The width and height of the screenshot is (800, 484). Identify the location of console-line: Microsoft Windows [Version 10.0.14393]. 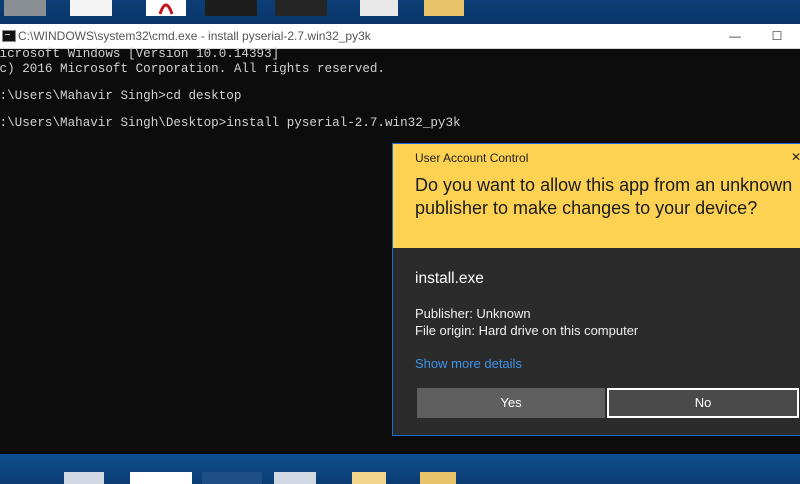
(140, 54).